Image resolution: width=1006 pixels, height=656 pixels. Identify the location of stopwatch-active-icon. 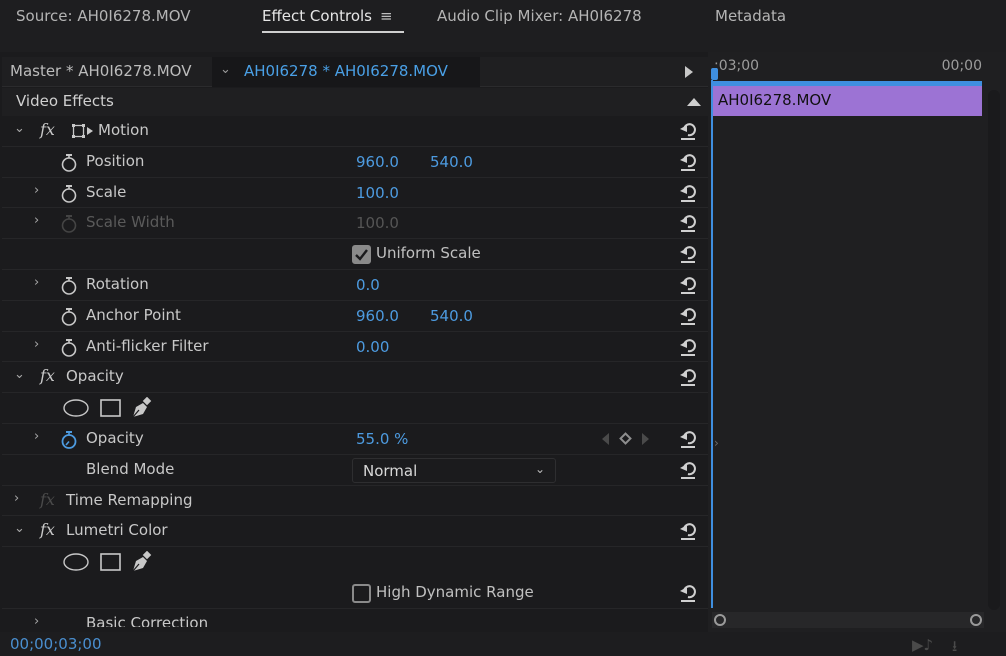
(69, 440).